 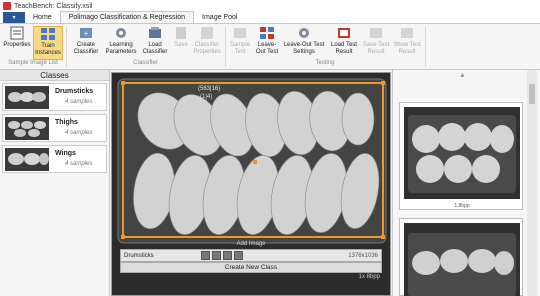 I want to click on class-item-thighs: Thighs 4 samples, so click(x=54, y=128).